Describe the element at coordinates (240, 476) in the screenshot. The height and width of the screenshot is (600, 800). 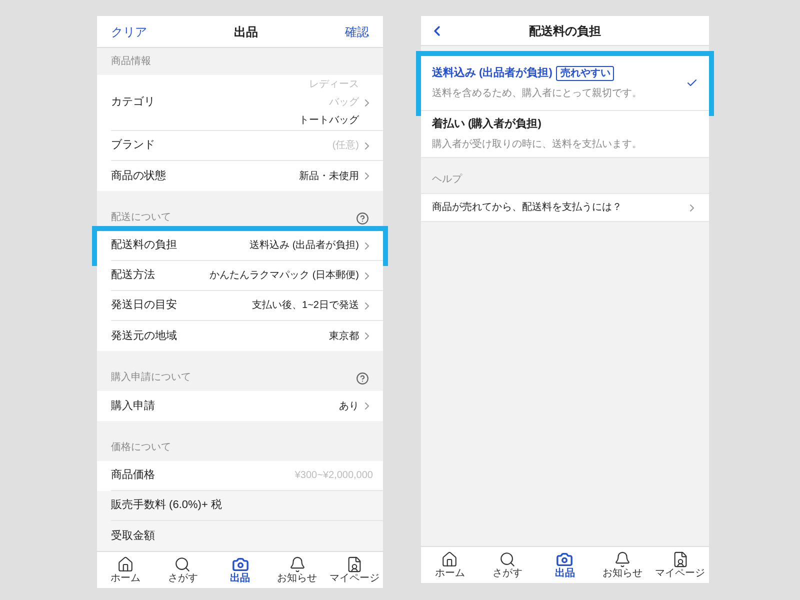
I see `list-row: 商品価格 ¥300~¥2,000,000` at that location.